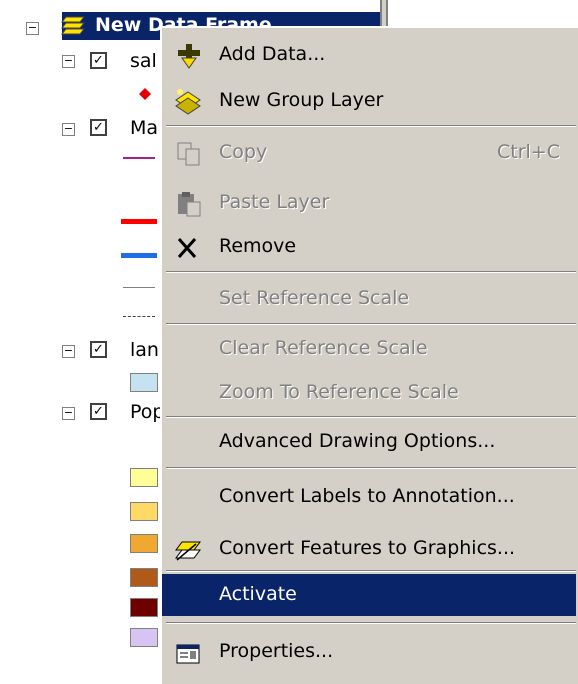 This screenshot has width=578, height=684. Describe the element at coordinates (188, 102) in the screenshot. I see `group-layer-icon` at that location.